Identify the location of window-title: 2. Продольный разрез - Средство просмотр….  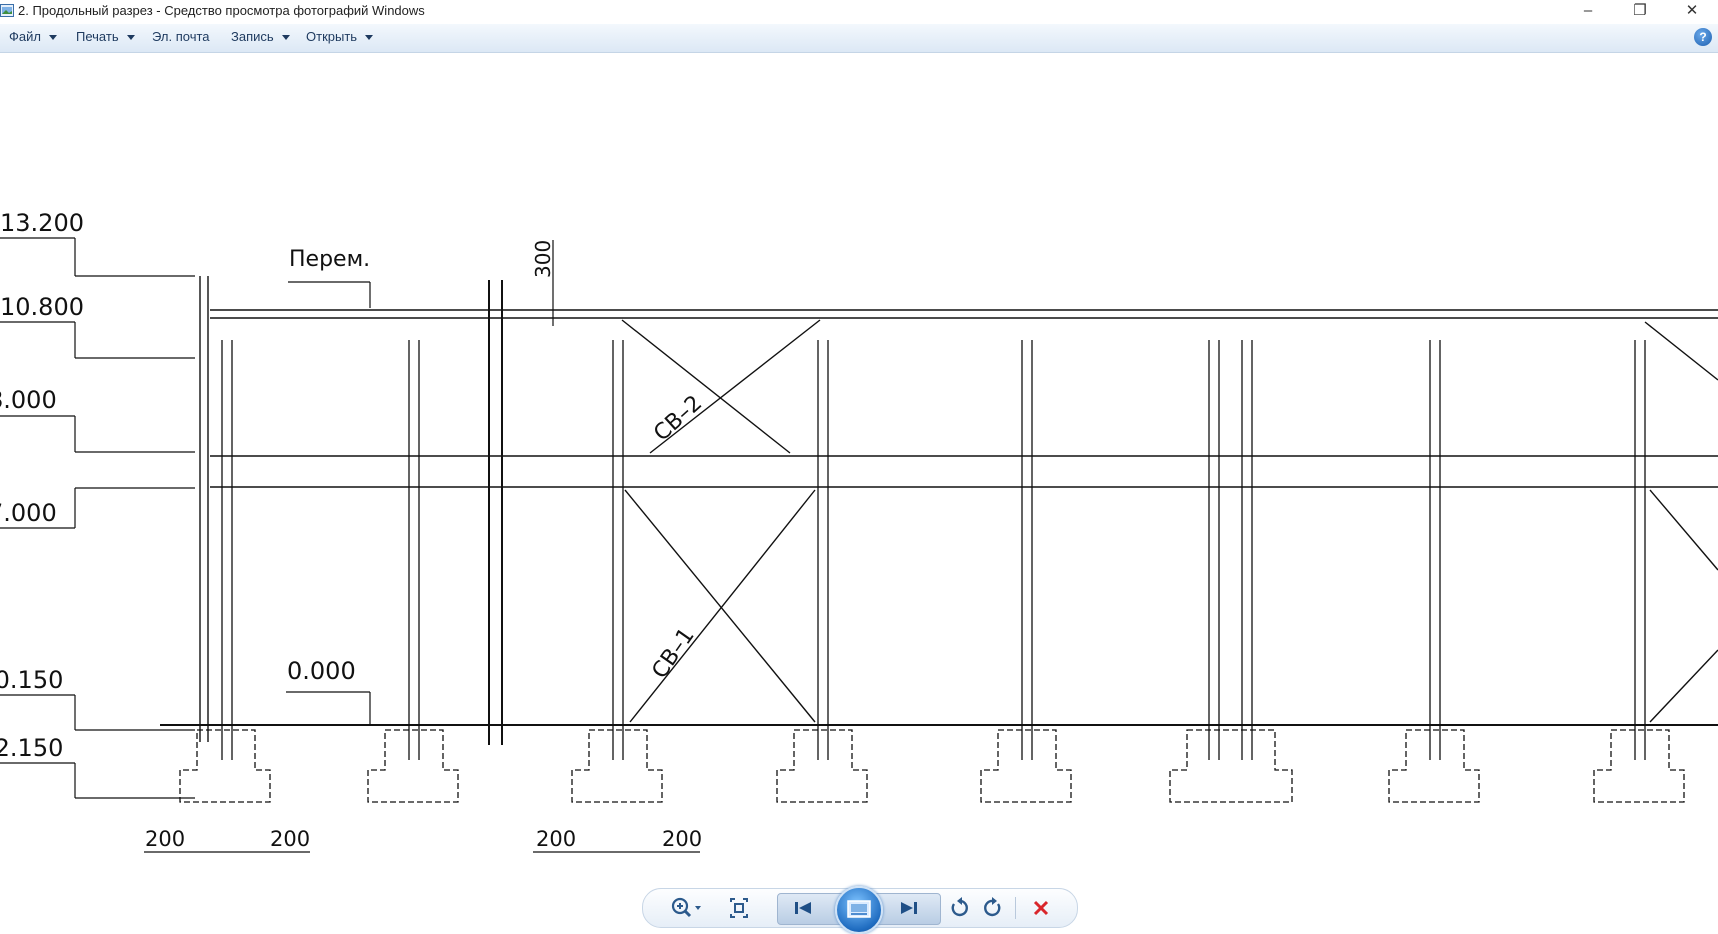
(221, 10).